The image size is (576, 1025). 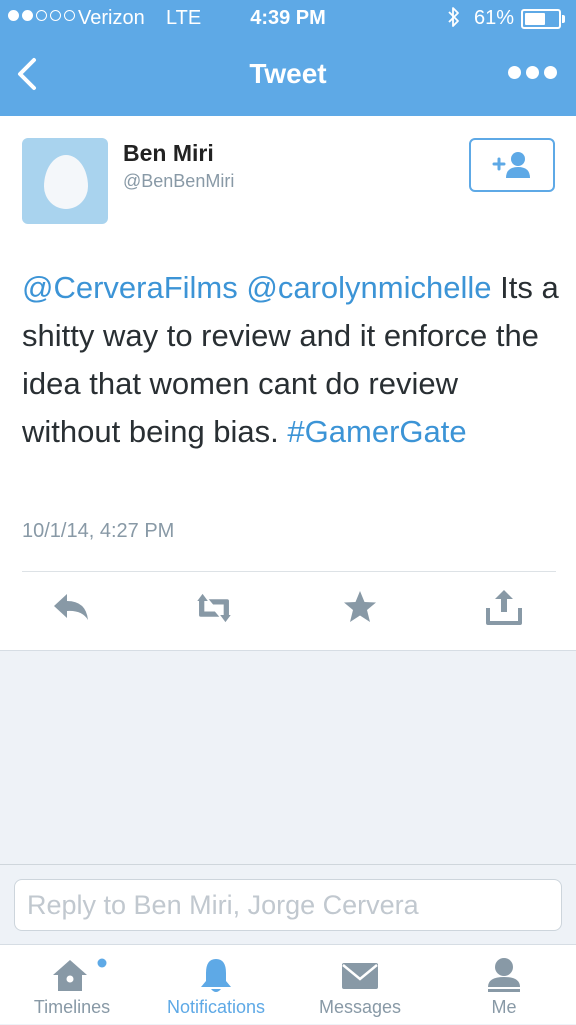 What do you see at coordinates (504, 608) in the screenshot?
I see `share-icon` at bounding box center [504, 608].